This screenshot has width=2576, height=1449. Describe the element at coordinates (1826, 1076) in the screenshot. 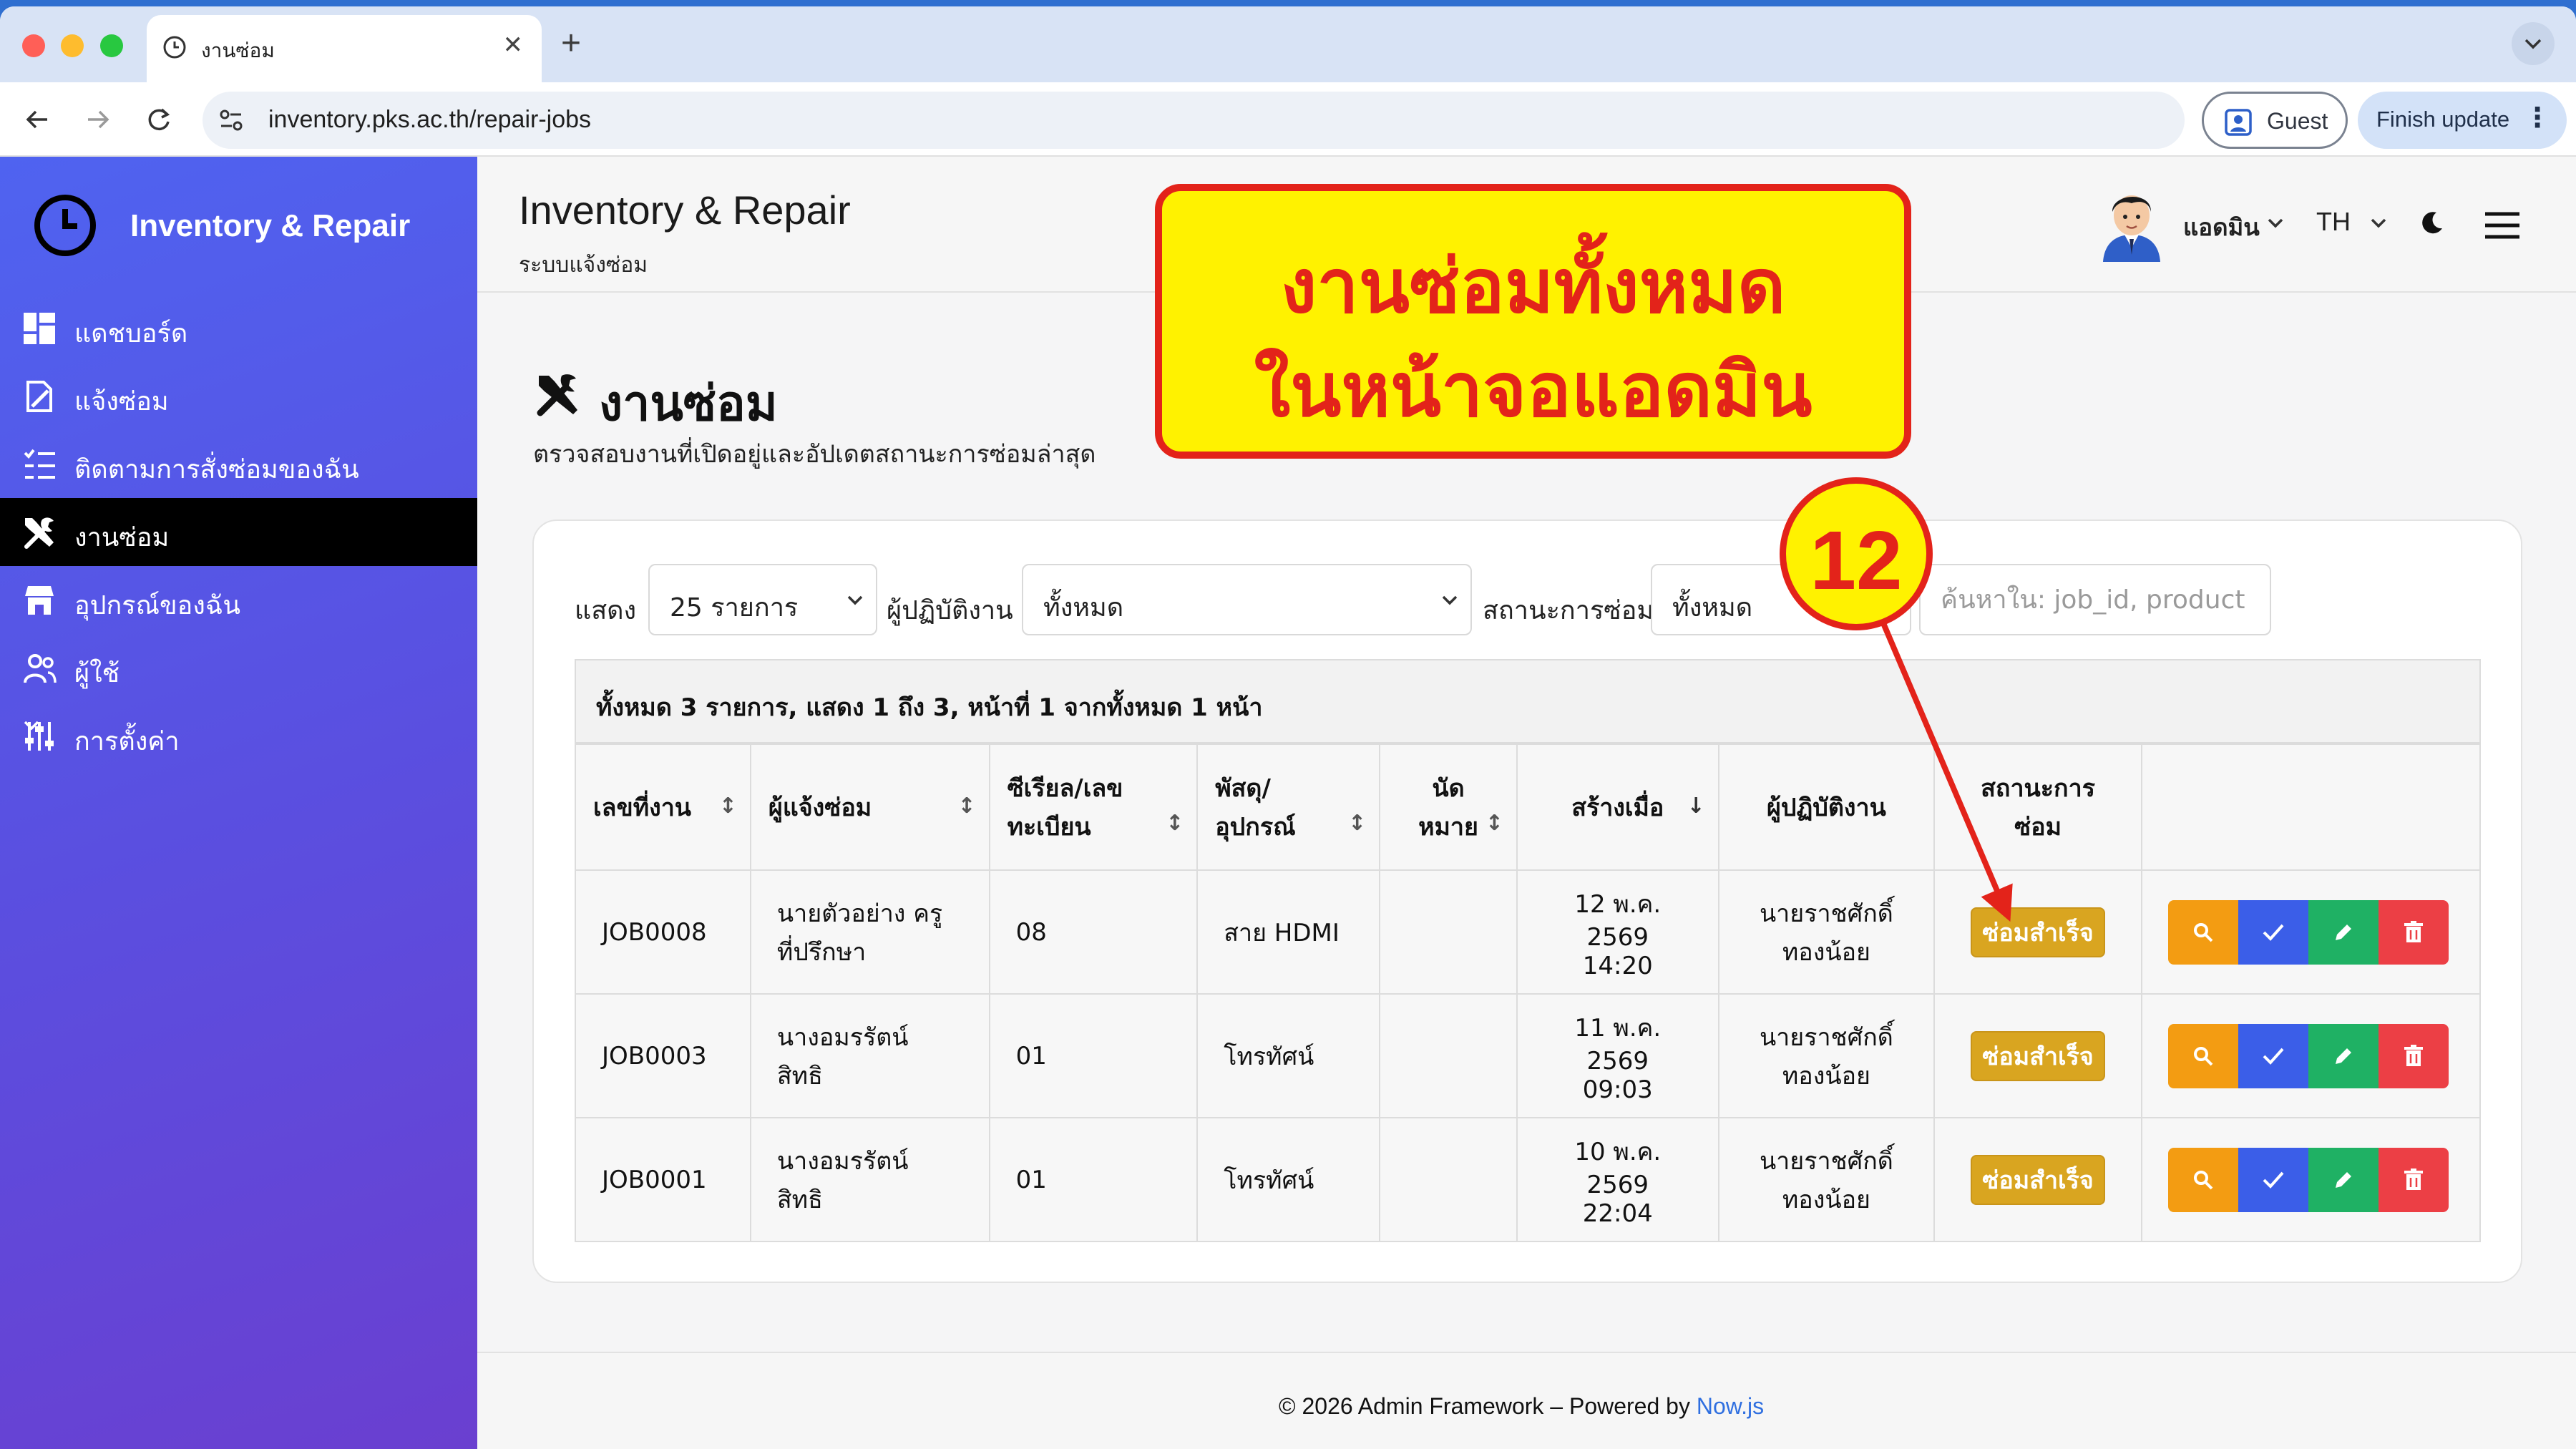

I see `assignee-line-2: ทองน้อย` at that location.